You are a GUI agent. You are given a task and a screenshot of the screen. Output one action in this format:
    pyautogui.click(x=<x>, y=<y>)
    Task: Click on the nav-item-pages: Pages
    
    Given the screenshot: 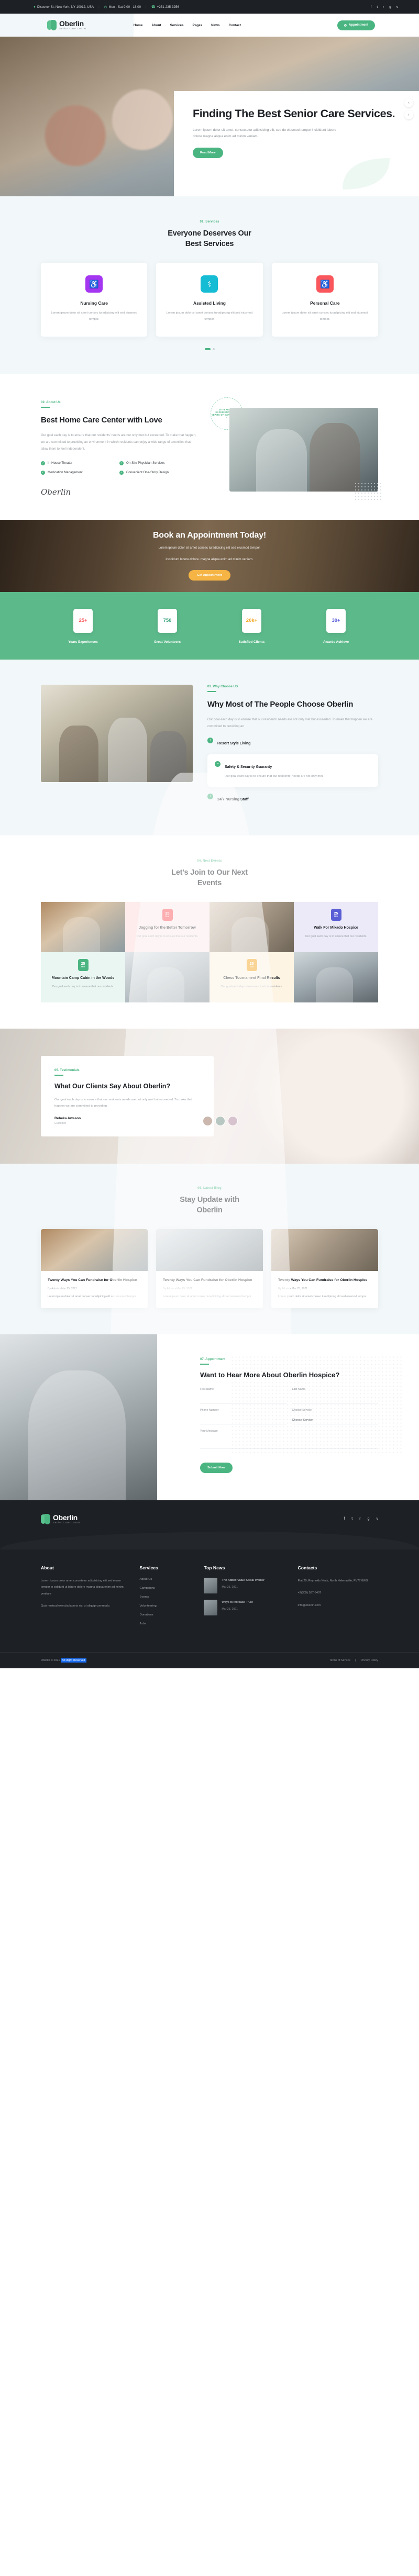 What is the action you would take?
    pyautogui.click(x=198, y=25)
    